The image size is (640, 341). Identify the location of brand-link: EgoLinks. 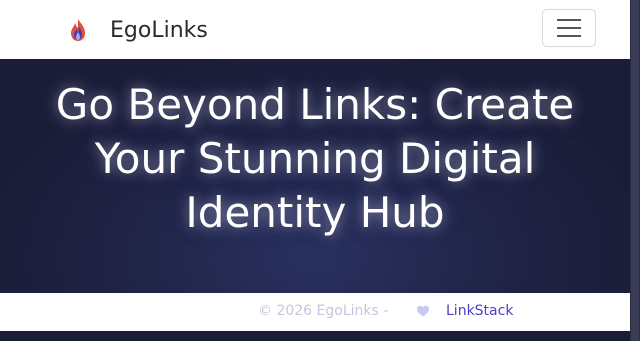
(137, 30).